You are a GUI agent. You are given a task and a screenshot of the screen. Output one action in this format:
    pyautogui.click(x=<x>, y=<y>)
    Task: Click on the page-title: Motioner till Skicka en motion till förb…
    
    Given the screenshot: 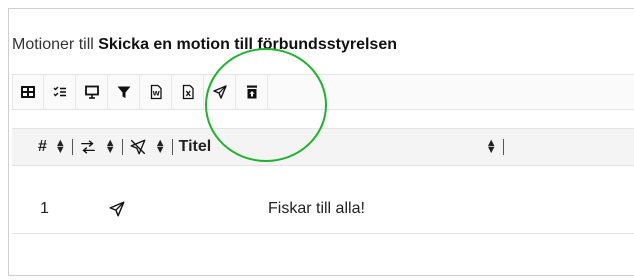 What is the action you would take?
    pyautogui.click(x=204, y=45)
    